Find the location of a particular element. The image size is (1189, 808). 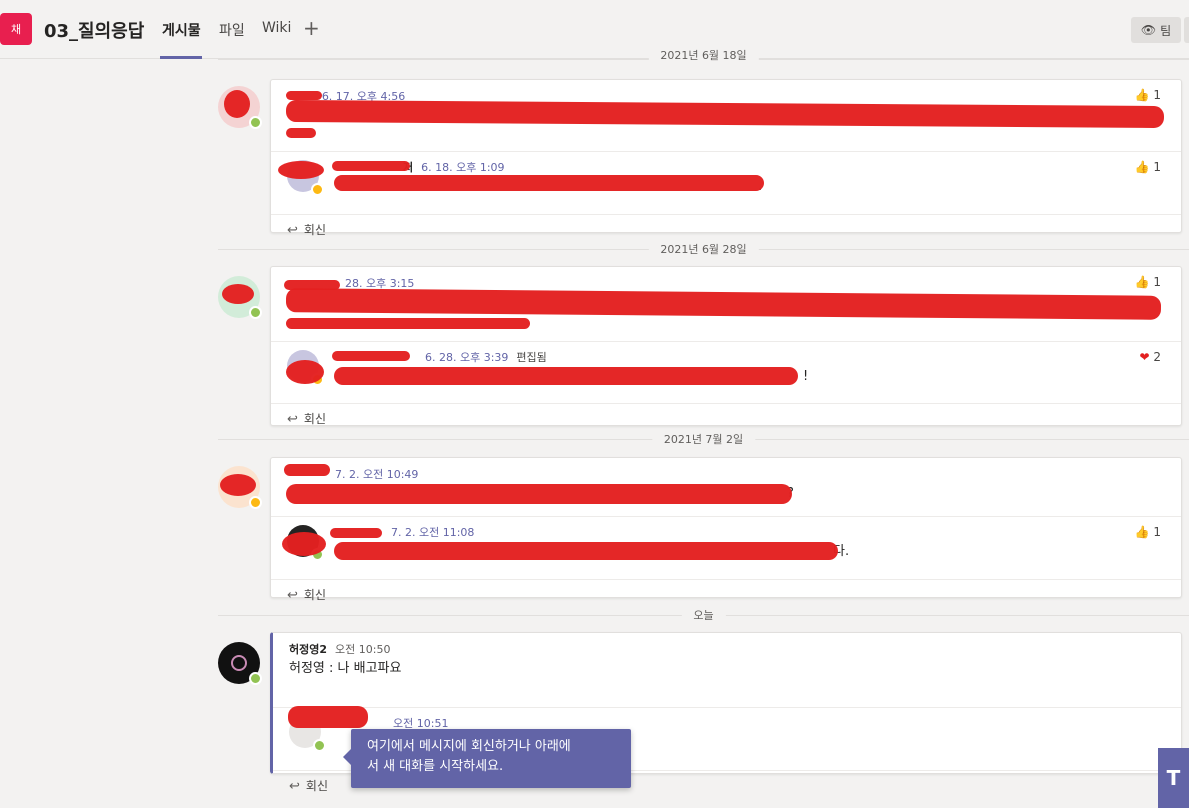

tab-wiki: Wiki is located at coordinates (276, 28).